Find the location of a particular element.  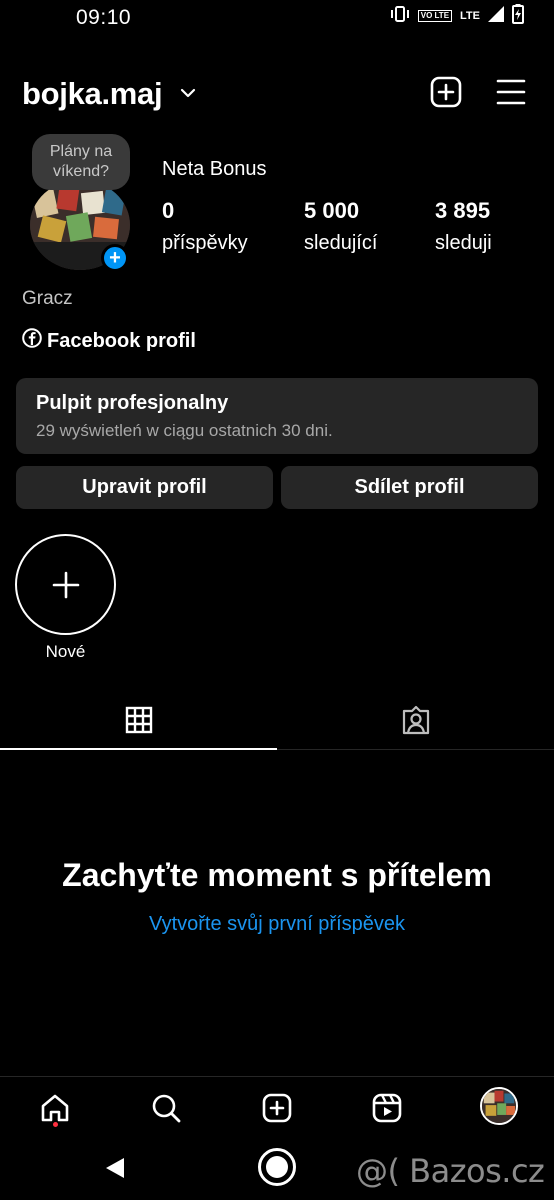

profile-tabs is located at coordinates (277, 720).